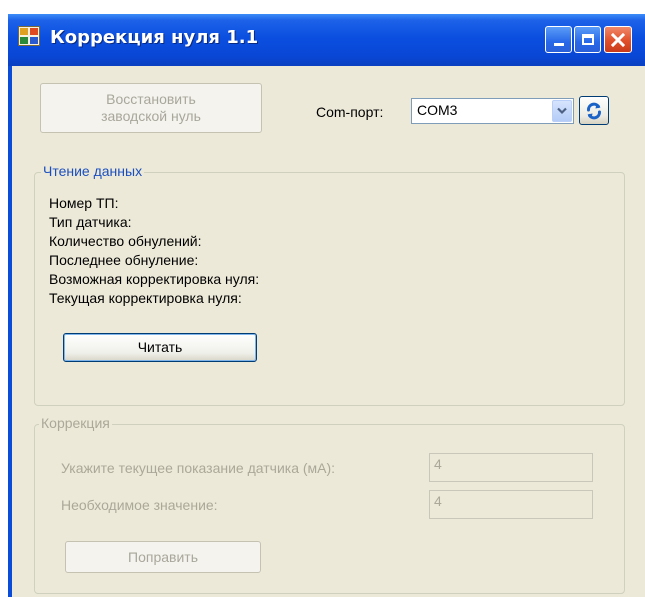  Describe the element at coordinates (160, 347) in the screenshot. I see `read-button: Читать` at that location.